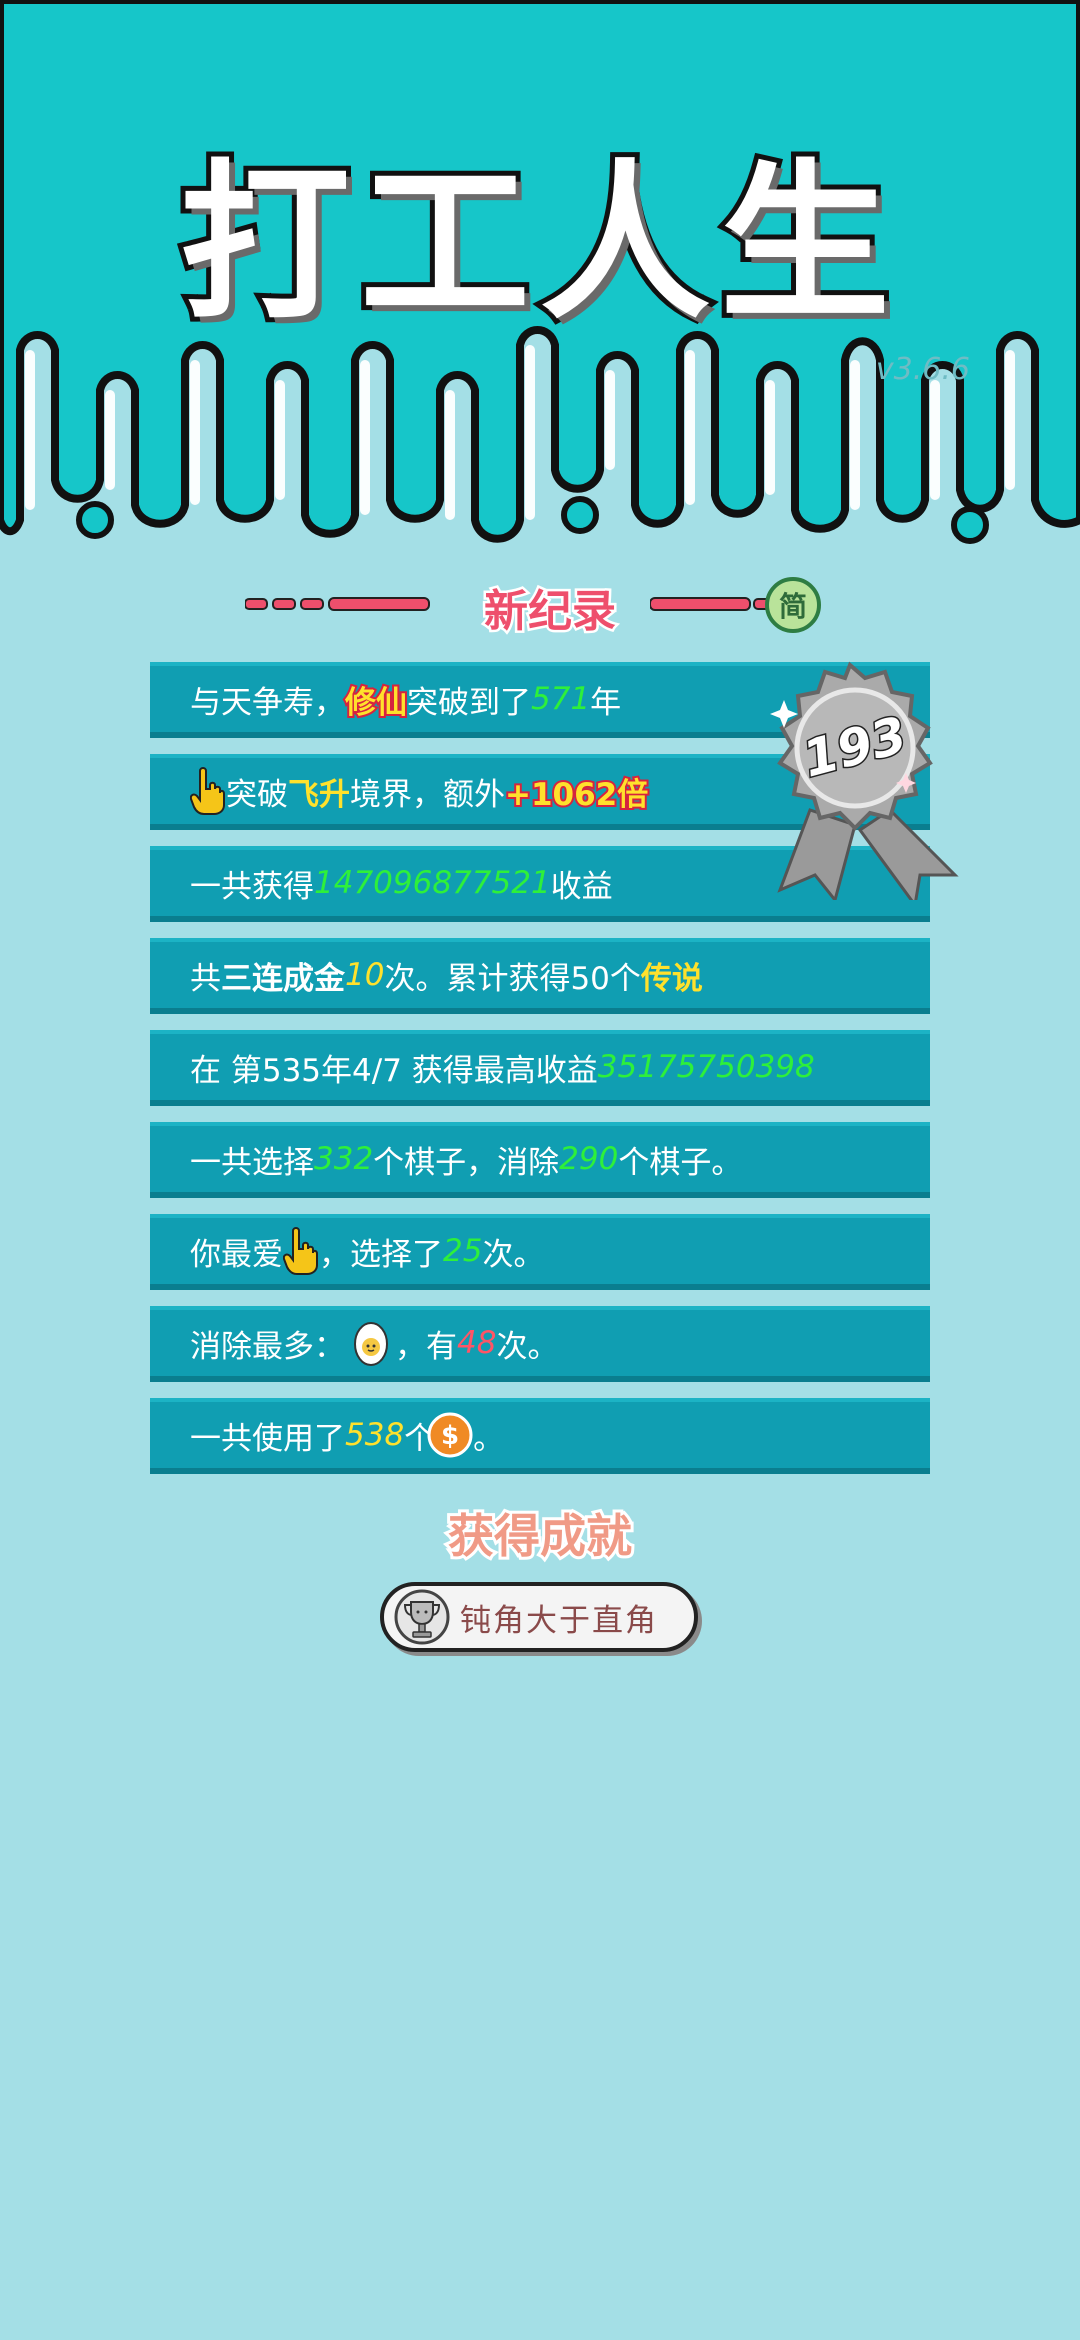 Image resolution: width=1080 pixels, height=2340 pixels. Describe the element at coordinates (540, 1160) in the screenshot. I see `record-row-pieces: 一共选择 332 个棋子，消除 290 个棋子。` at that location.